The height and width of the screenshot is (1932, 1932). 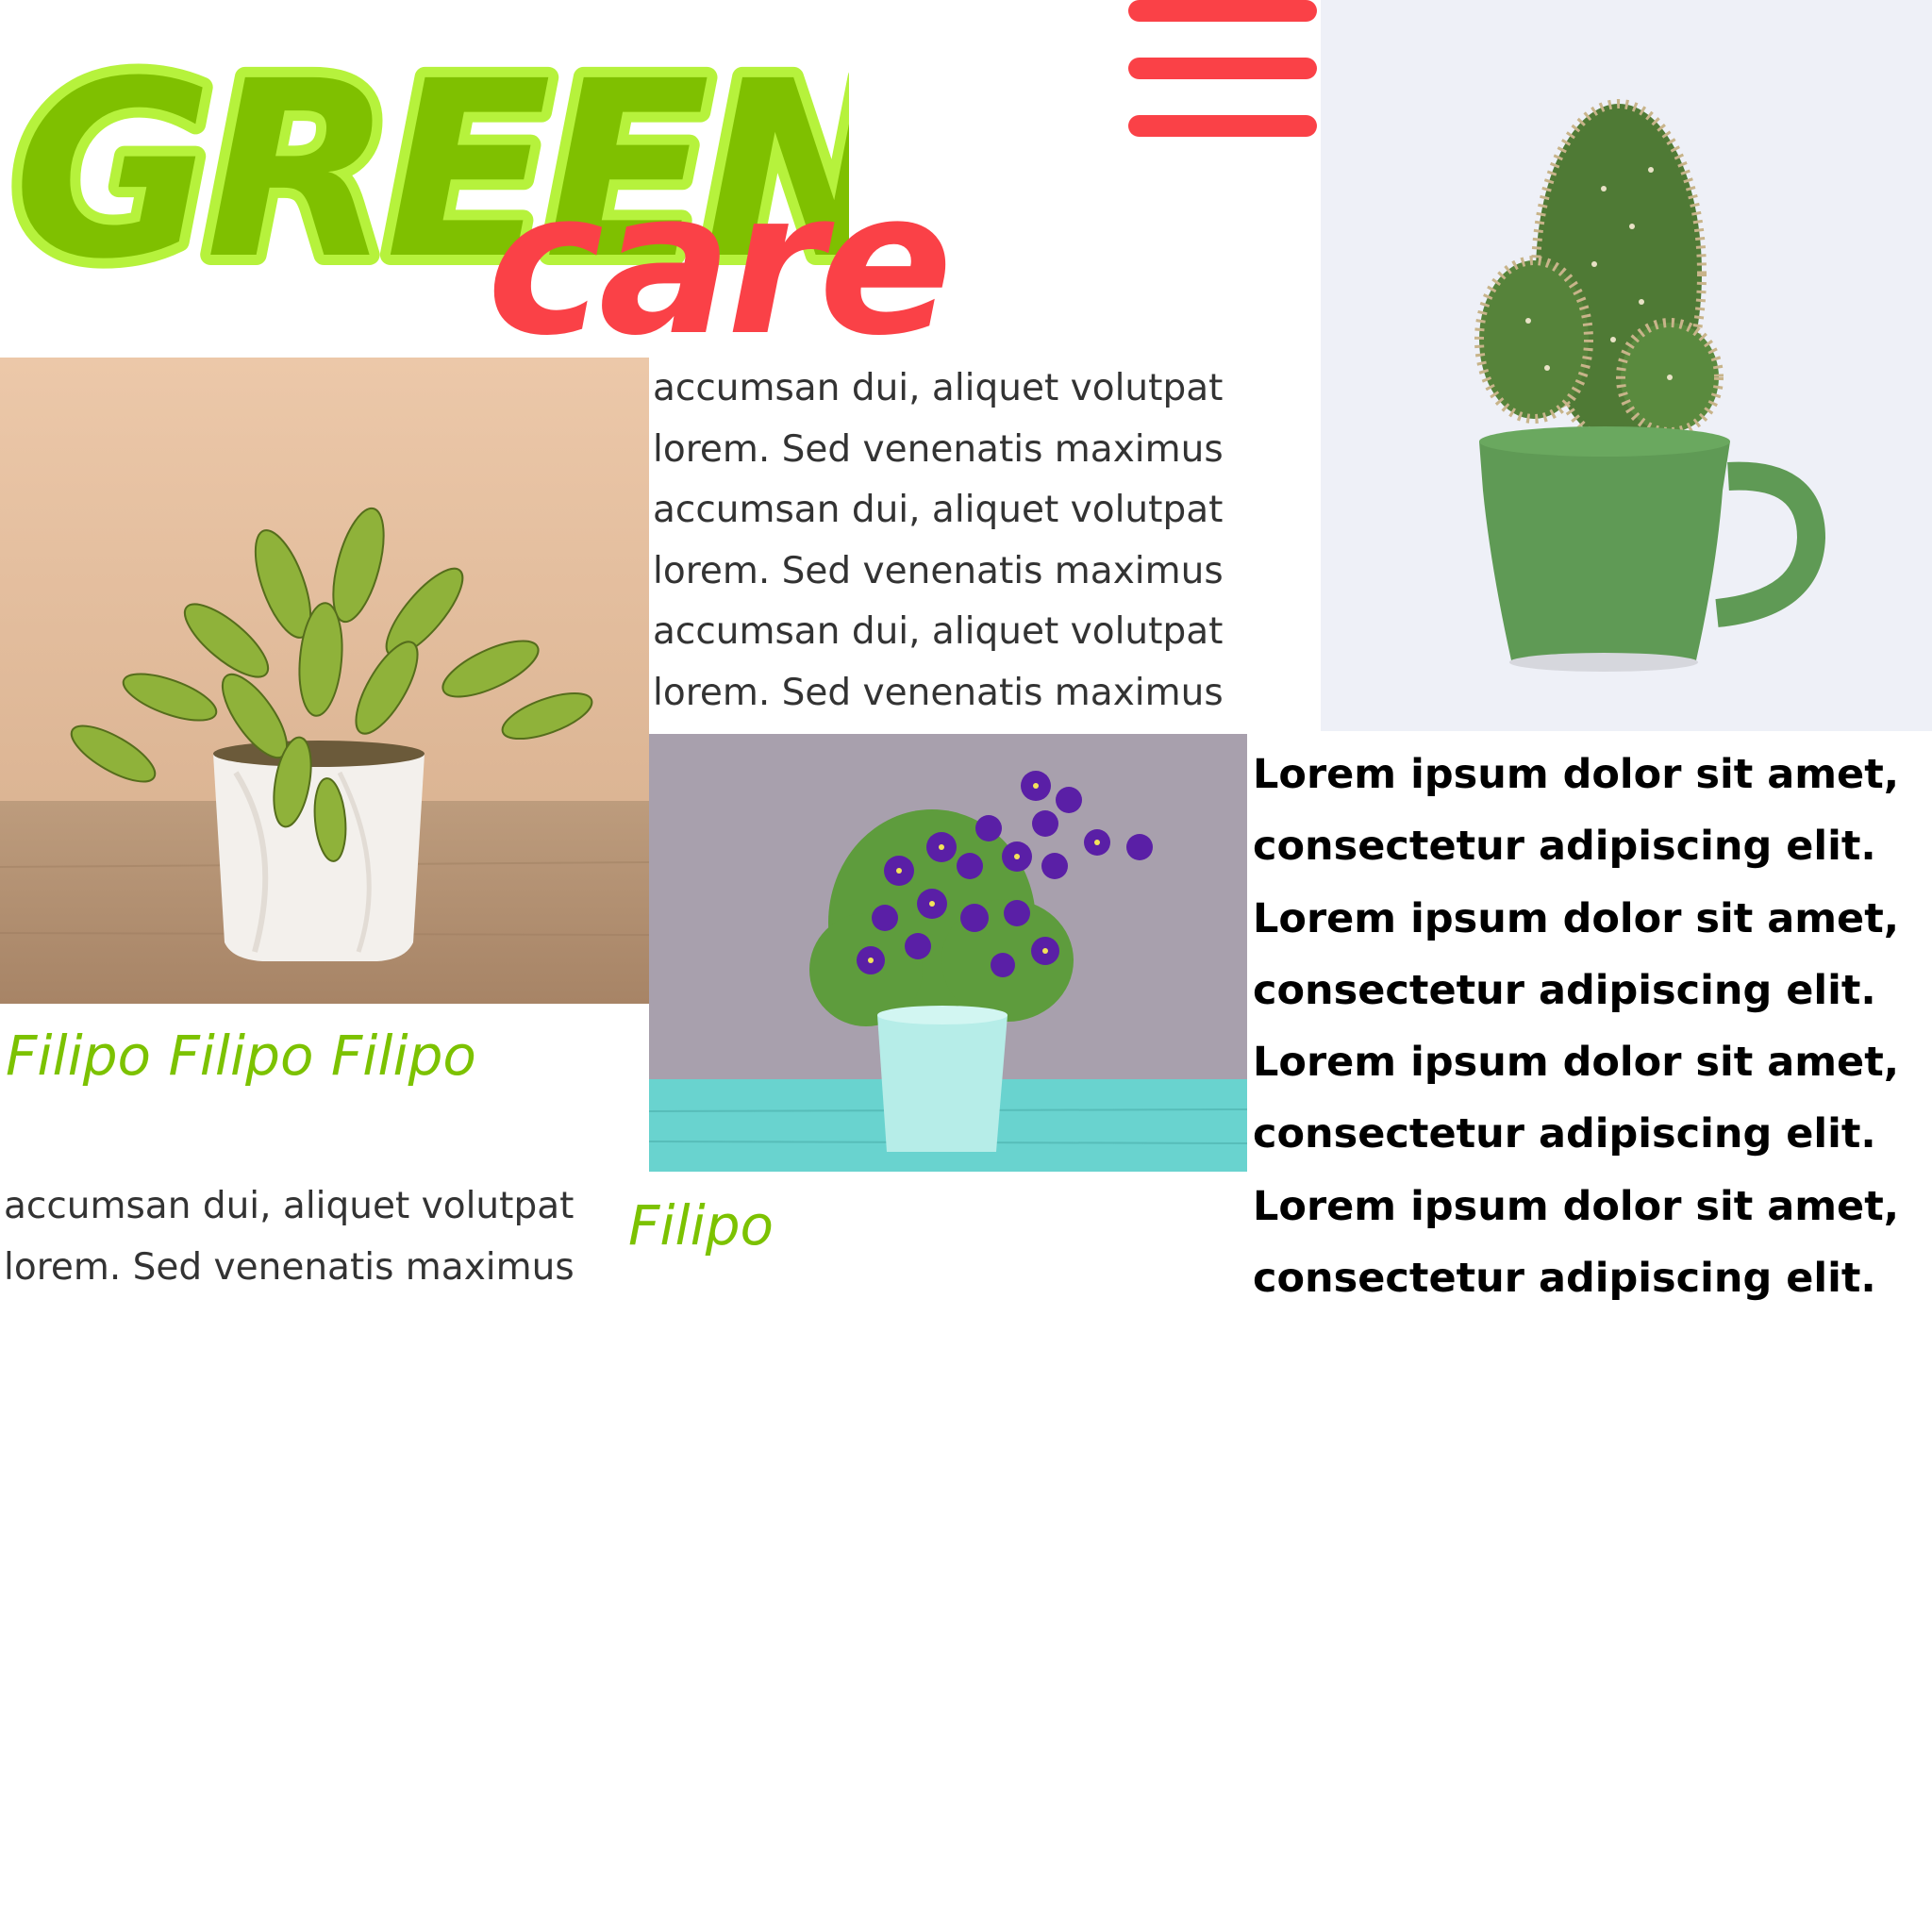 I want to click on menu-bar-middle, so click(x=1223, y=68).